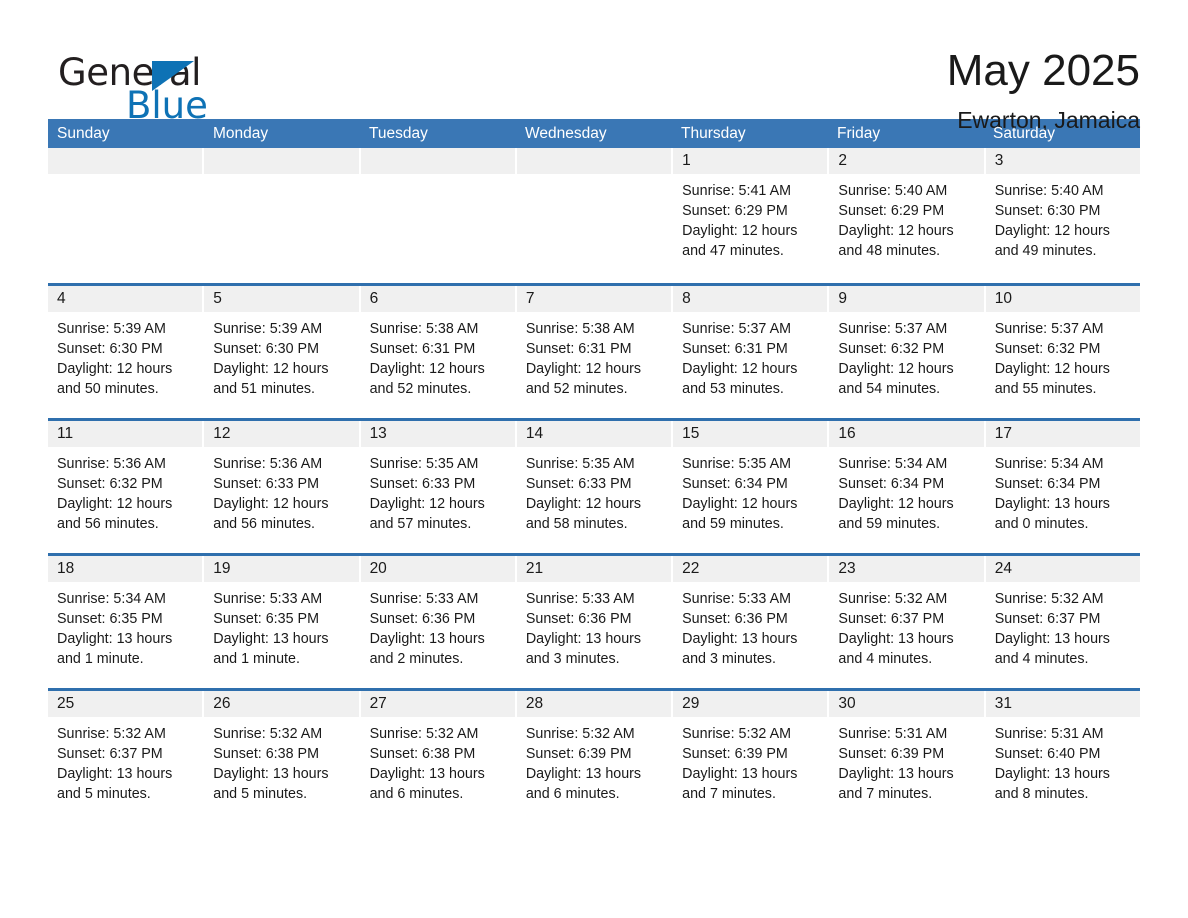 The width and height of the screenshot is (1188, 918). Describe the element at coordinates (1062, 569) in the screenshot. I see `day-number: 24` at that location.